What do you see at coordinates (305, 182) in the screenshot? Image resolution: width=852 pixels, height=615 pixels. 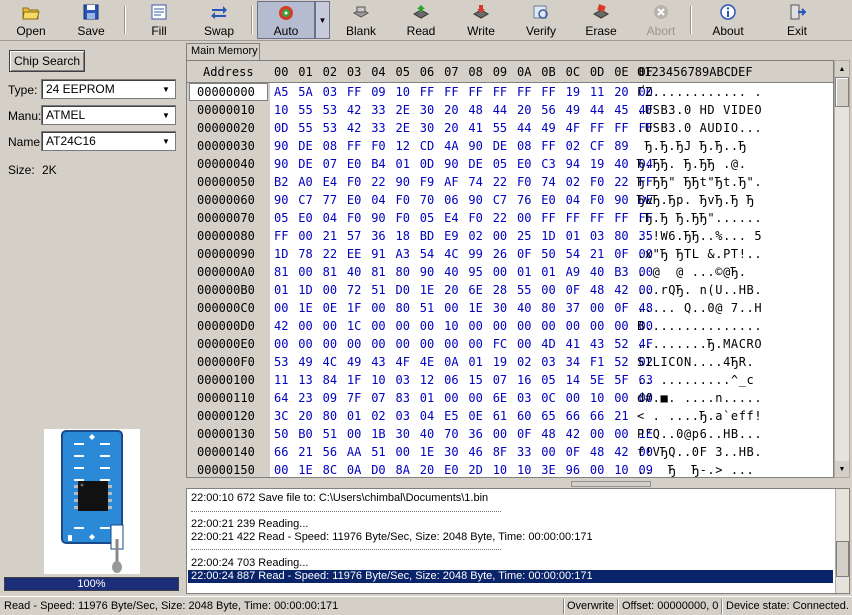 I see `hex-byte: A0` at bounding box center [305, 182].